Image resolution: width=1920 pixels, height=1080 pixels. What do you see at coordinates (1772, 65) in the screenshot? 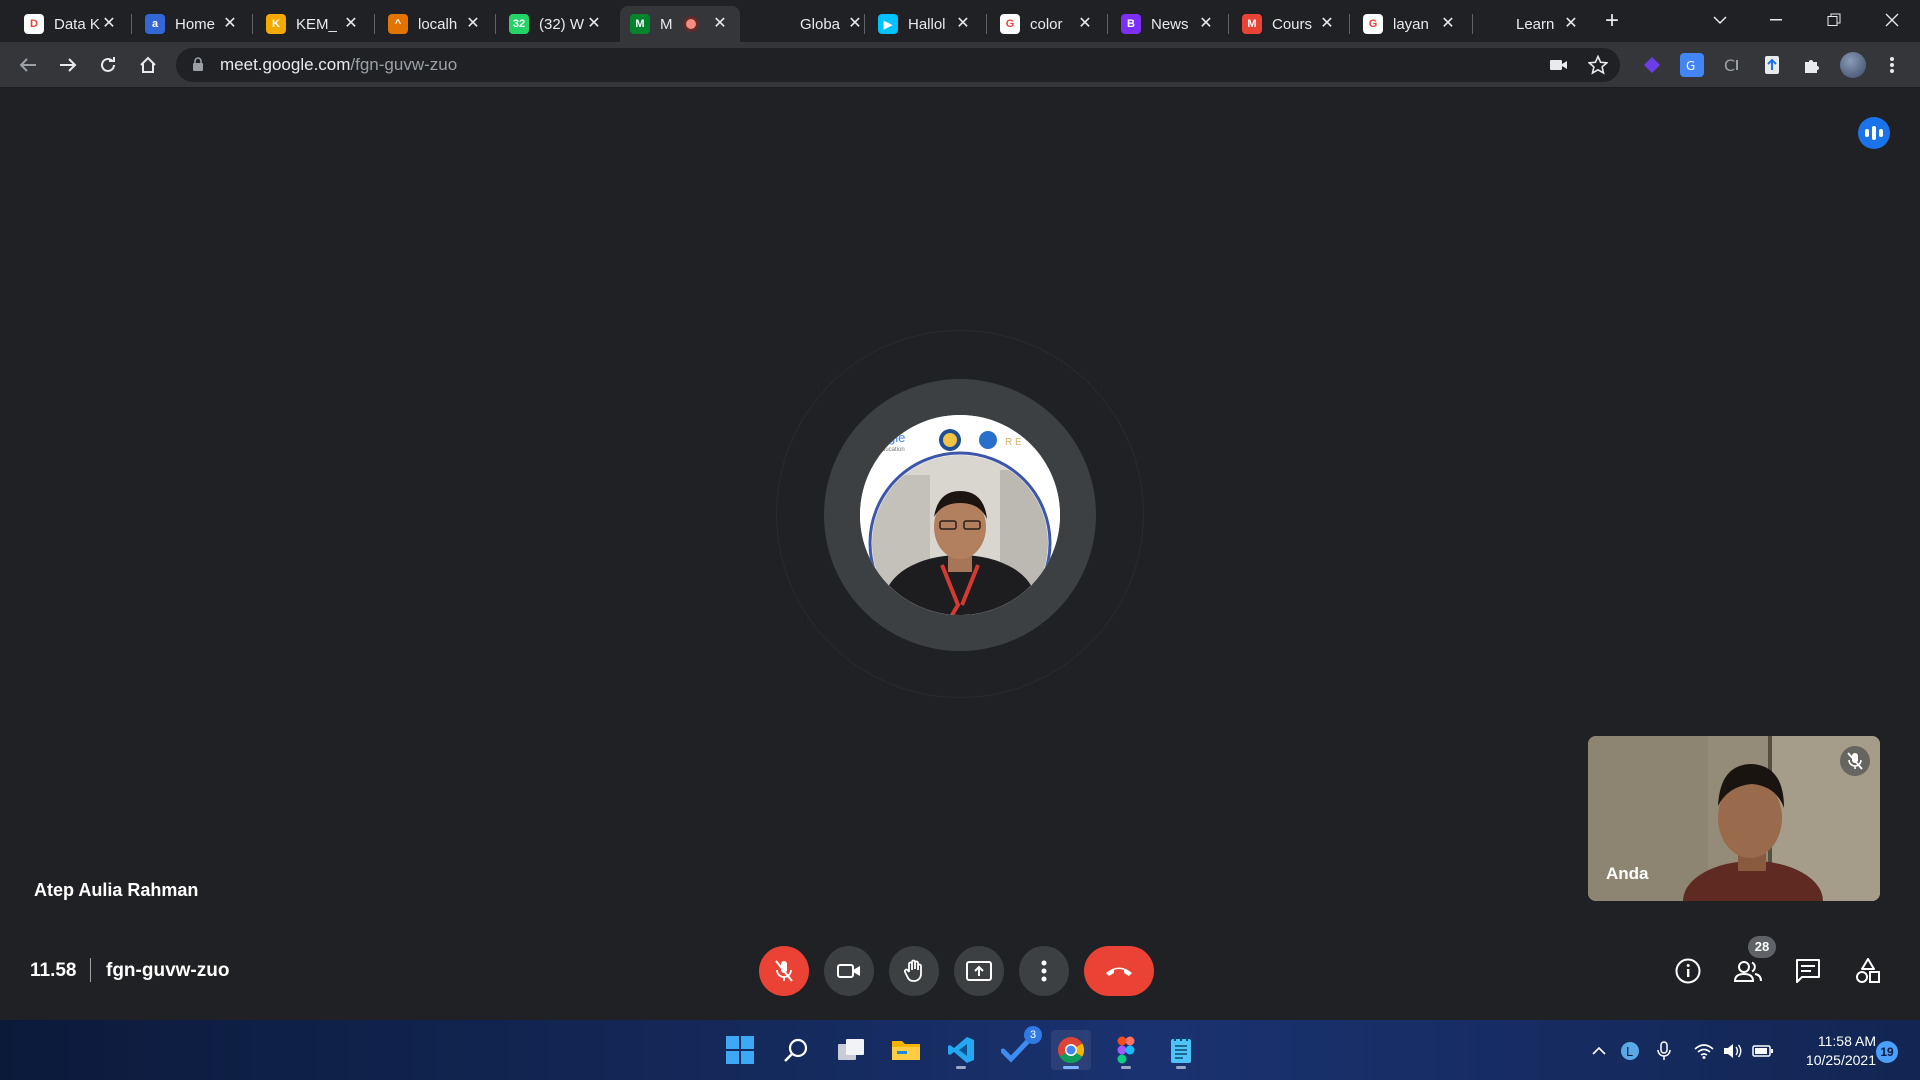
I see `extension-save-icon` at bounding box center [1772, 65].